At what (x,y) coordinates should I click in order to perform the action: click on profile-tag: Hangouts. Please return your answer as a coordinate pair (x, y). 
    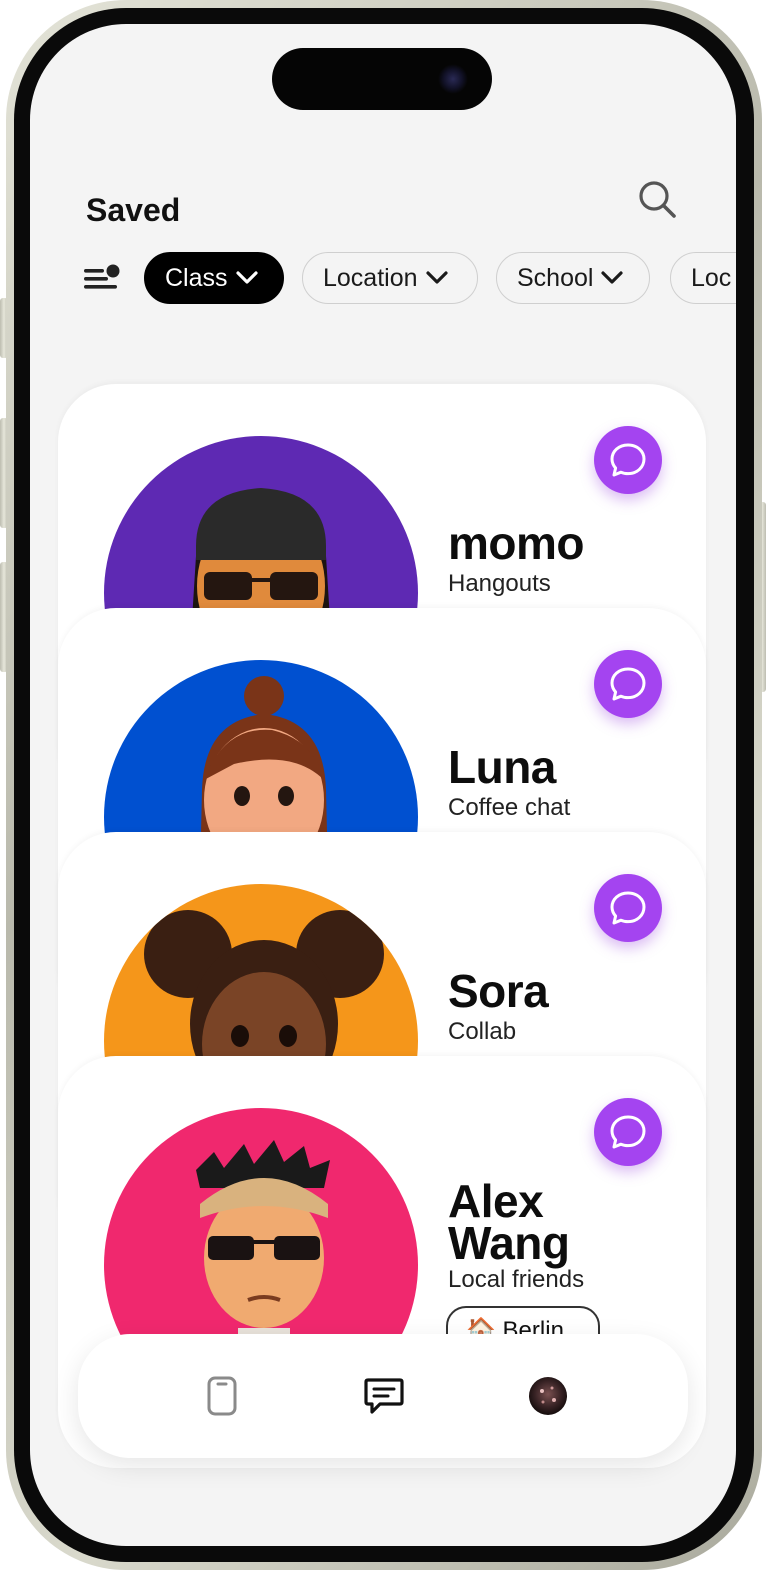
    Looking at the image, I should click on (499, 583).